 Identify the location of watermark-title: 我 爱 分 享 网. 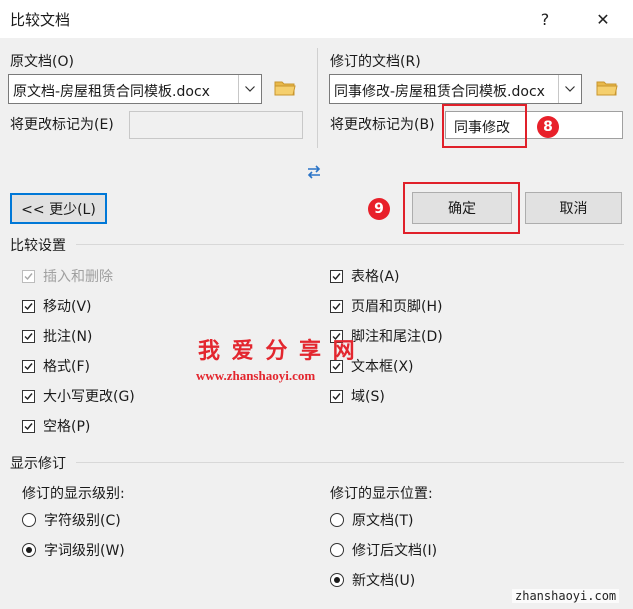
(277, 351).